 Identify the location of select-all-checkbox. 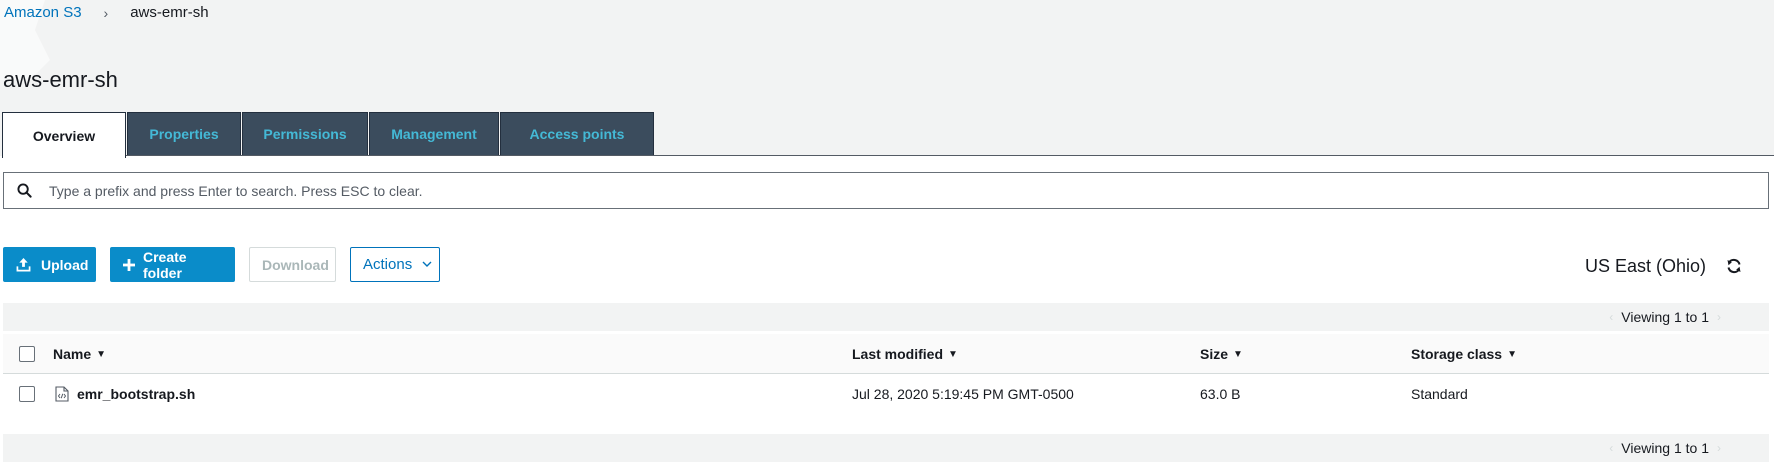
(27, 354).